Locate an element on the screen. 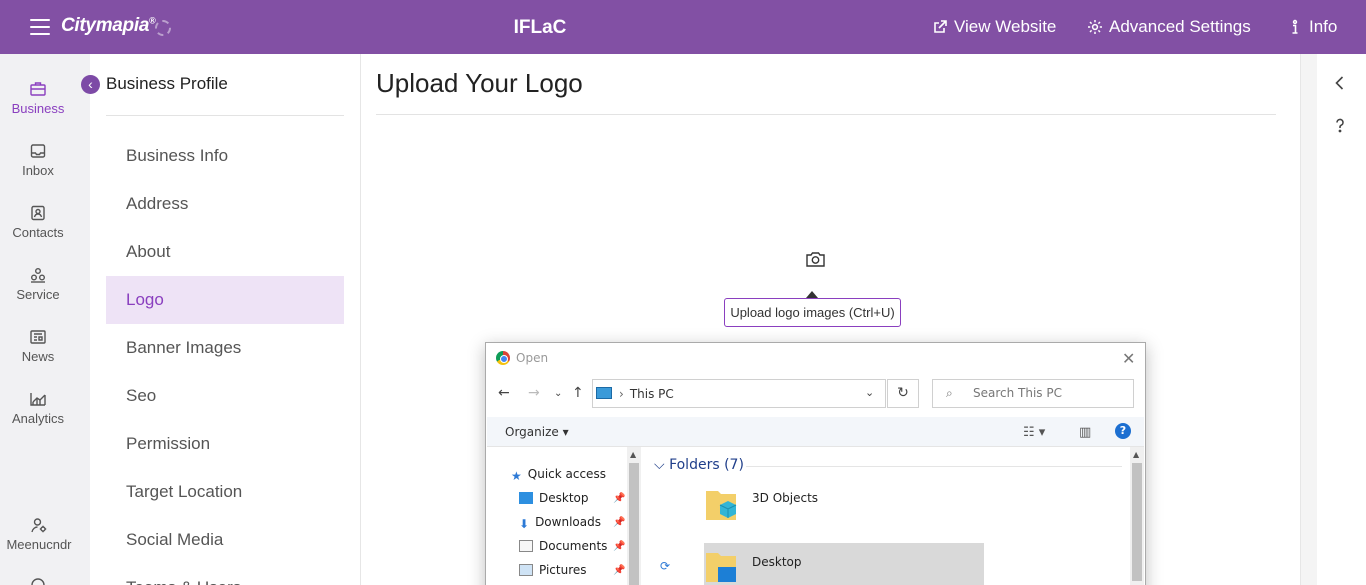  rail-user-profile: Meenucndr is located at coordinates (40, 534).